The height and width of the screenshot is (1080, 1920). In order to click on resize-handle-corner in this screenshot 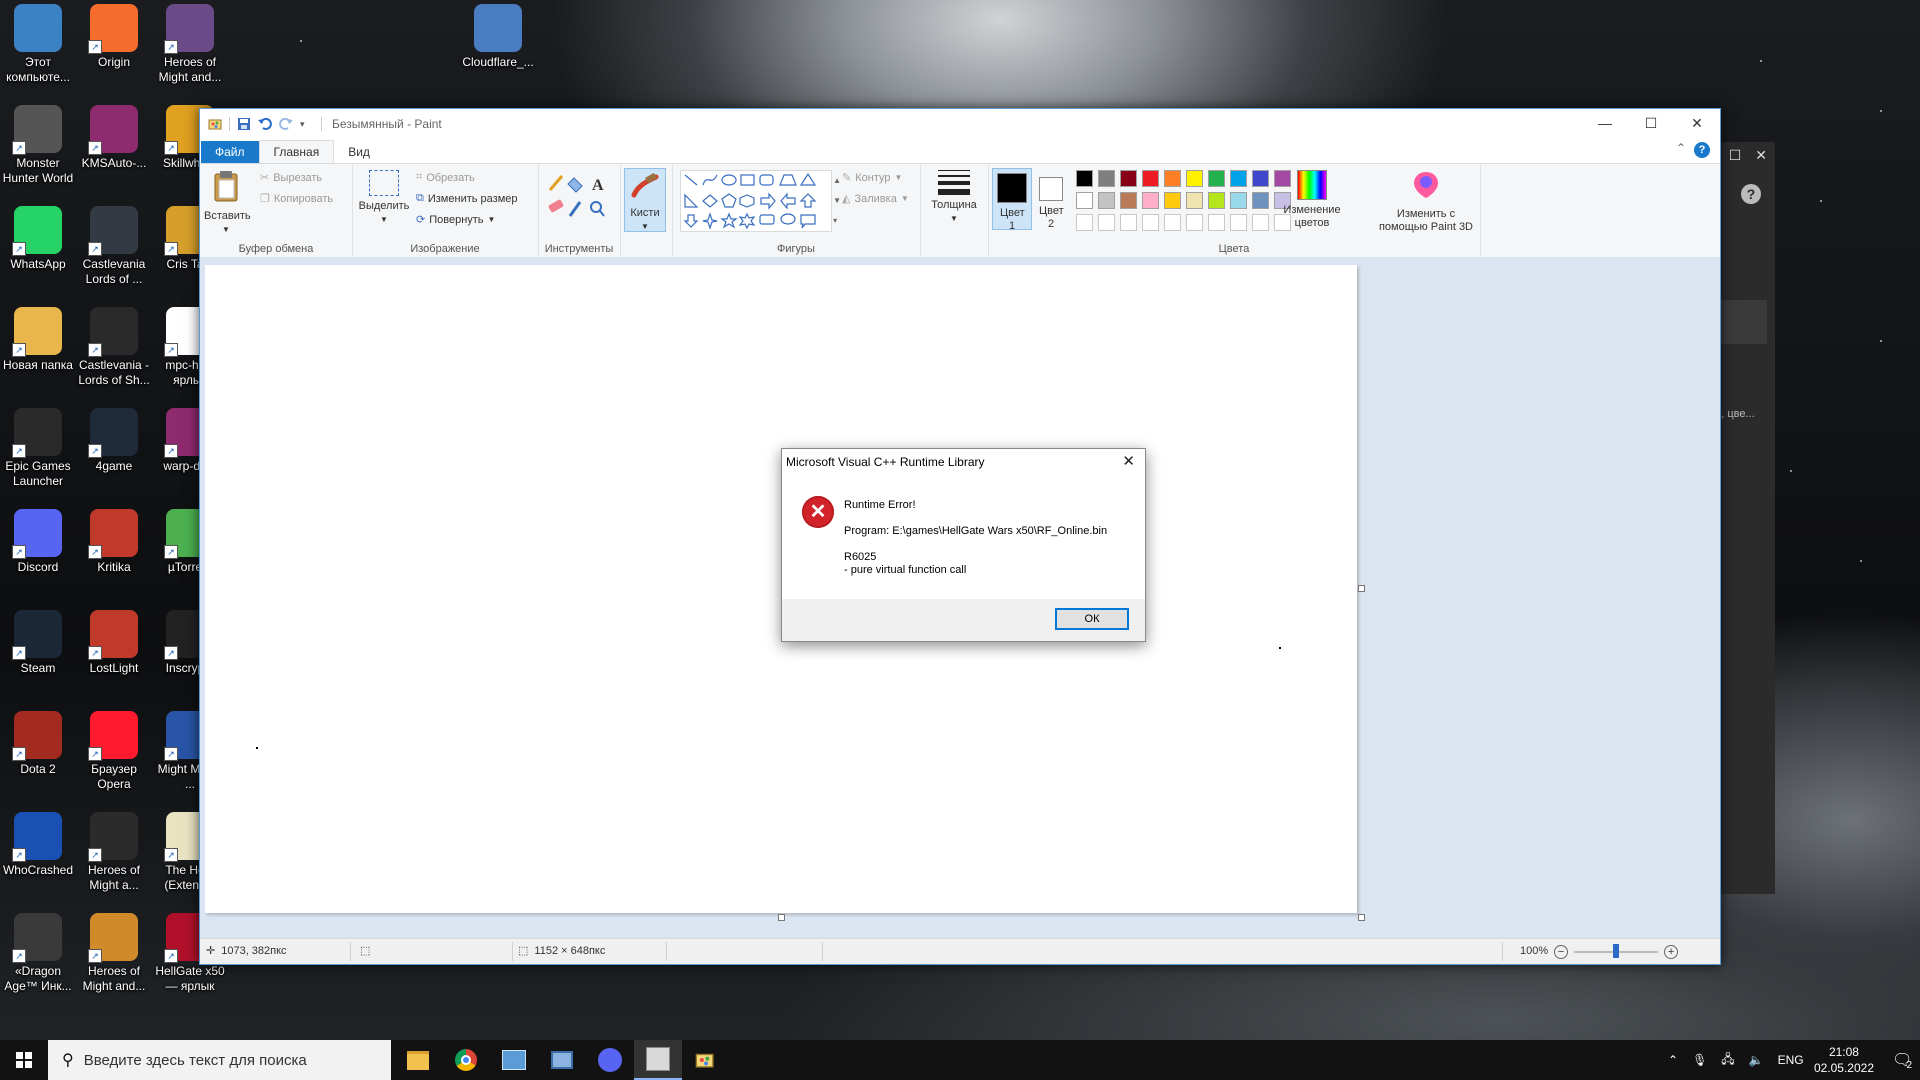, I will do `click(1361, 917)`.